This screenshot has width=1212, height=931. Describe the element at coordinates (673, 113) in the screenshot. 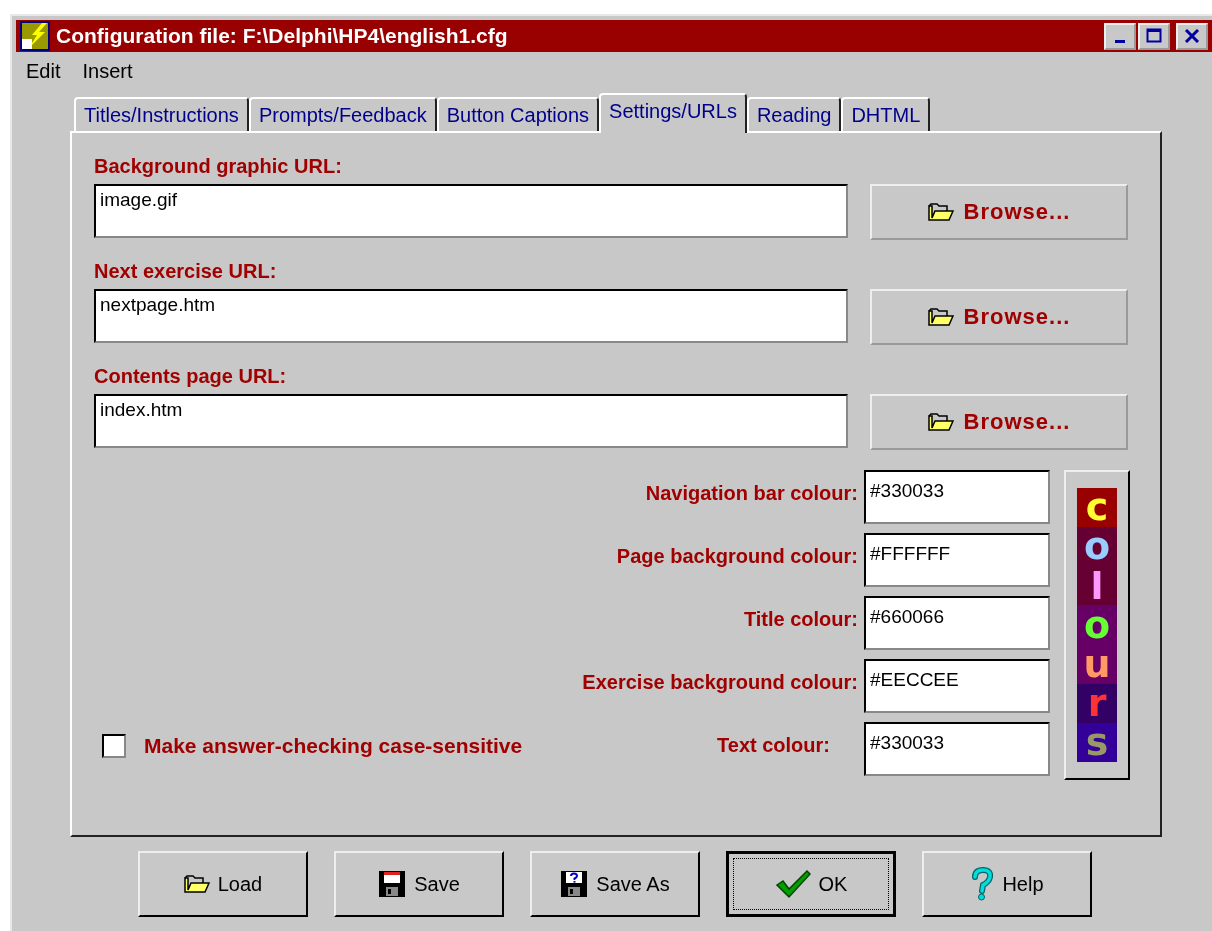

I see `tab: Settings/URLs` at that location.